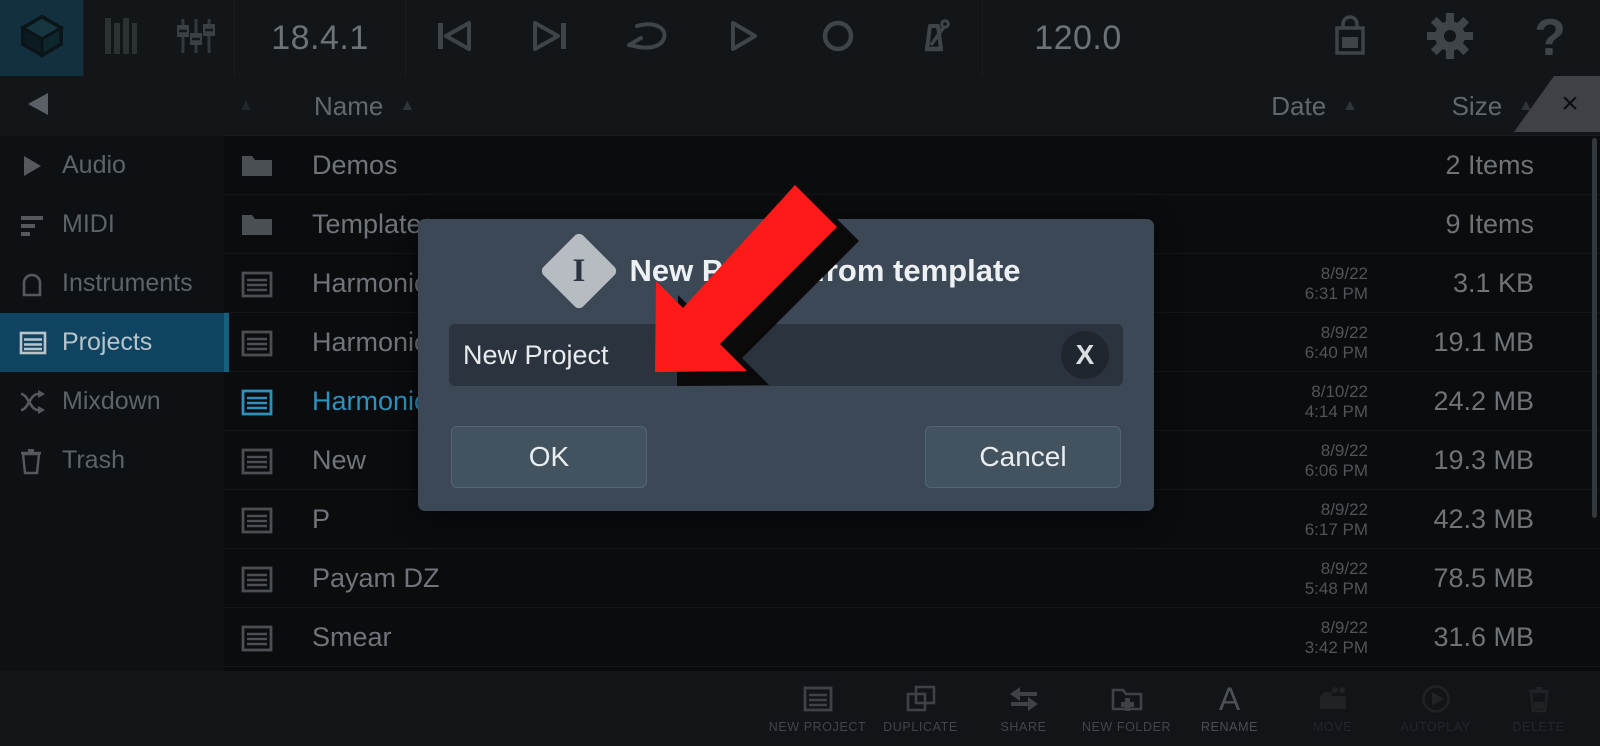 The height and width of the screenshot is (746, 1600). I want to click on row-date: 8/9/22 6:06 PM, so click(1288, 460).